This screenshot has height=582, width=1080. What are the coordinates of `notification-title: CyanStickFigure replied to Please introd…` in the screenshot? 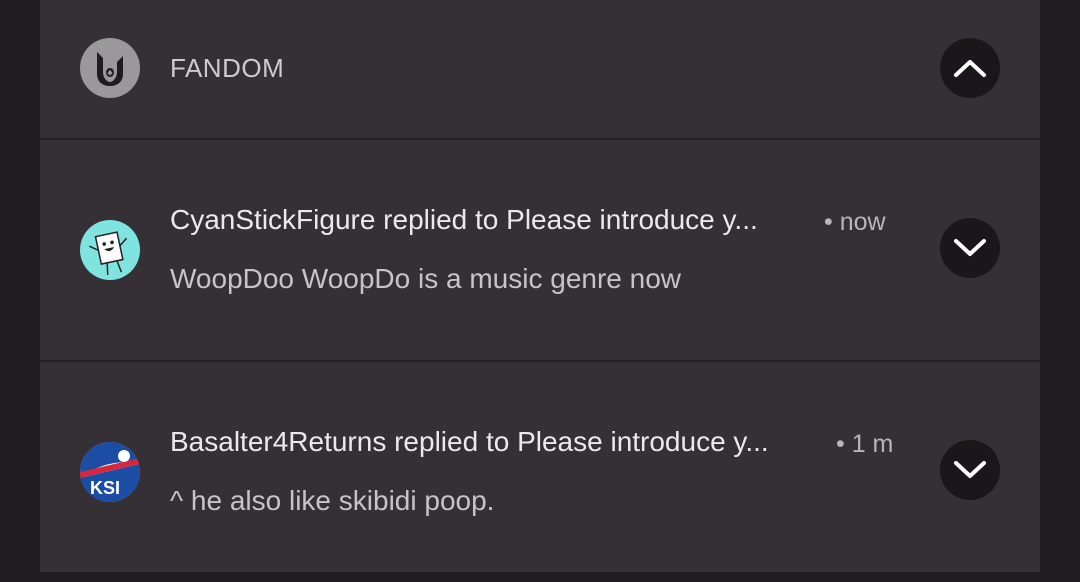 It's located at (464, 219).